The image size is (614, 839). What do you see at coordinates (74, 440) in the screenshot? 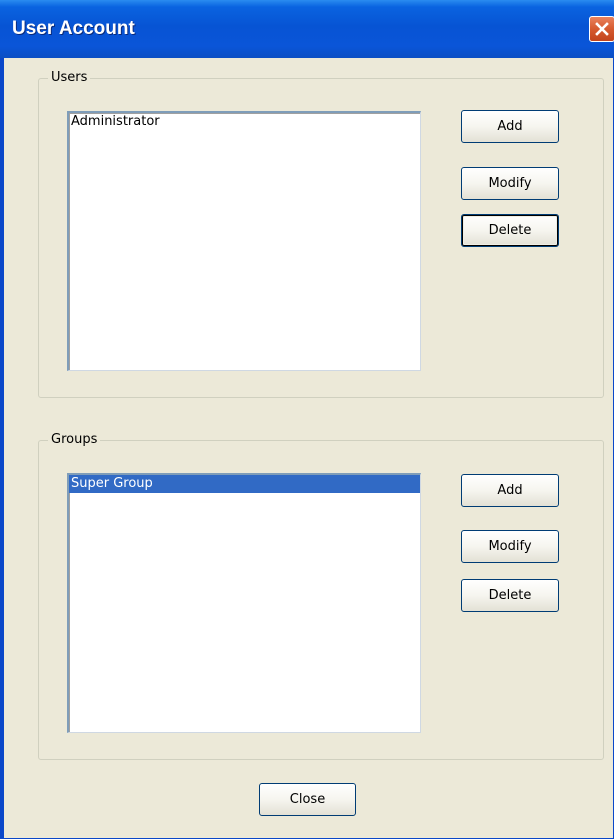
I see `groups-legend: Groups` at bounding box center [74, 440].